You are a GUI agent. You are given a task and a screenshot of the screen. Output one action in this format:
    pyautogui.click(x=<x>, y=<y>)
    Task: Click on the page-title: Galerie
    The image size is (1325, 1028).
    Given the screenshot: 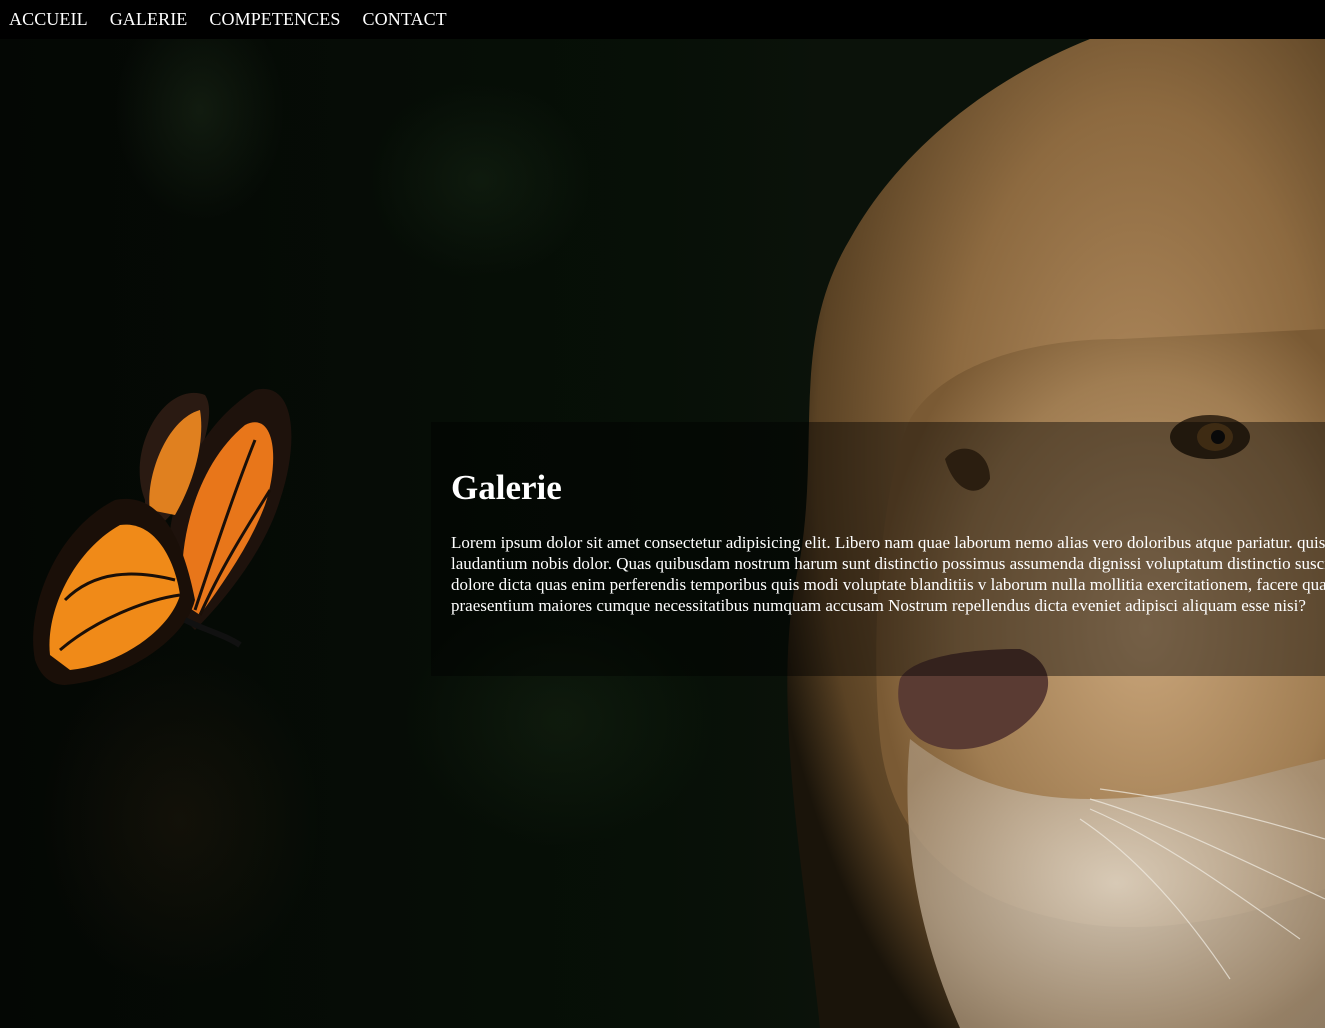 What is the action you would take?
    pyautogui.click(x=506, y=487)
    